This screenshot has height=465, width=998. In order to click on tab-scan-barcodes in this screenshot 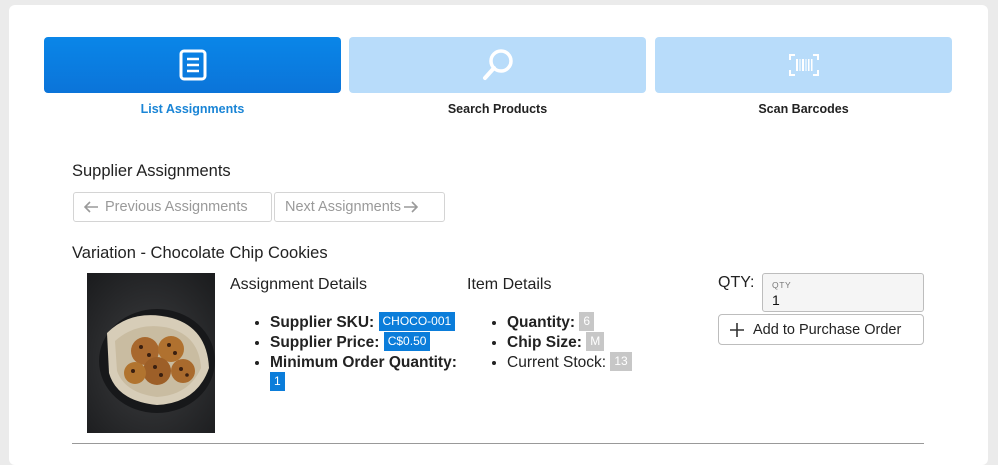, I will do `click(803, 65)`.